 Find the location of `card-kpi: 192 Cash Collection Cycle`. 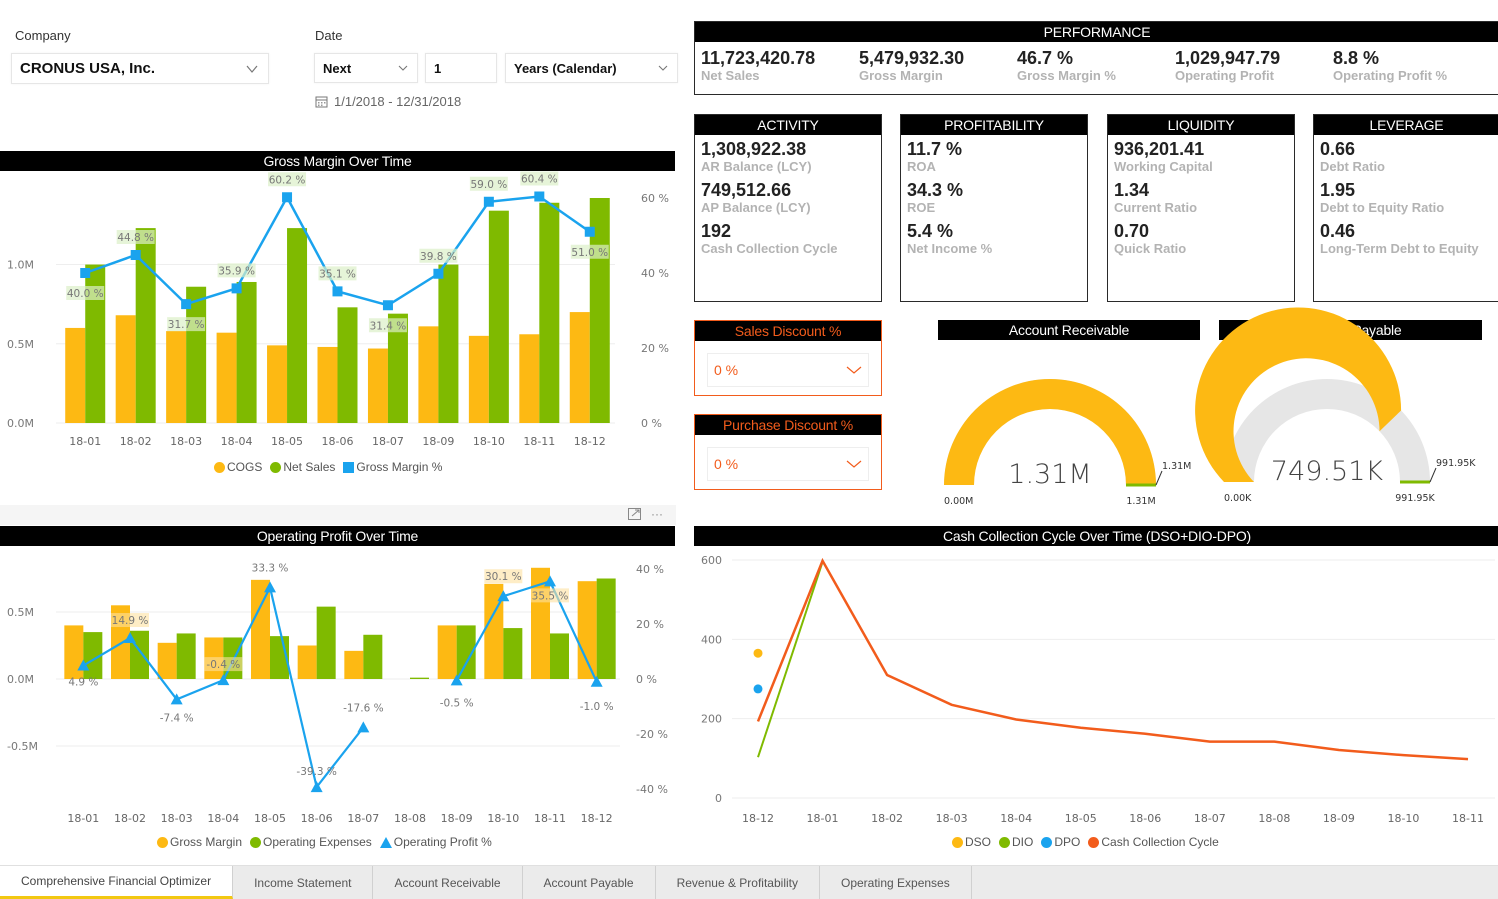

card-kpi: 192 Cash Collection Cycle is located at coordinates (788, 238).